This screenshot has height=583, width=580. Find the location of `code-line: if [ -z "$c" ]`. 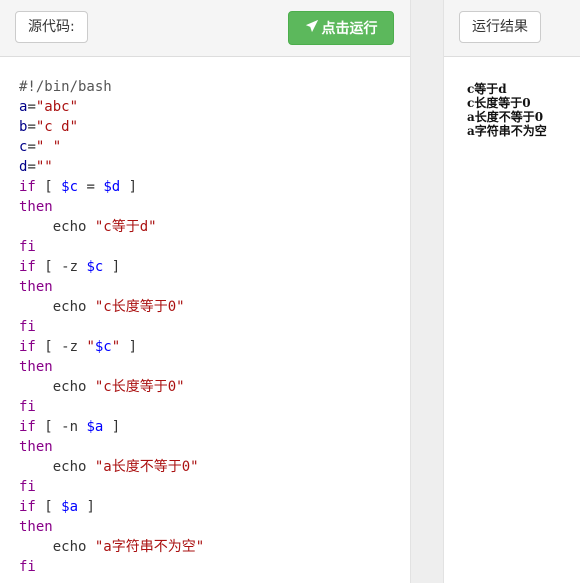

code-line: if [ -z "$c" ] is located at coordinates (111, 347).